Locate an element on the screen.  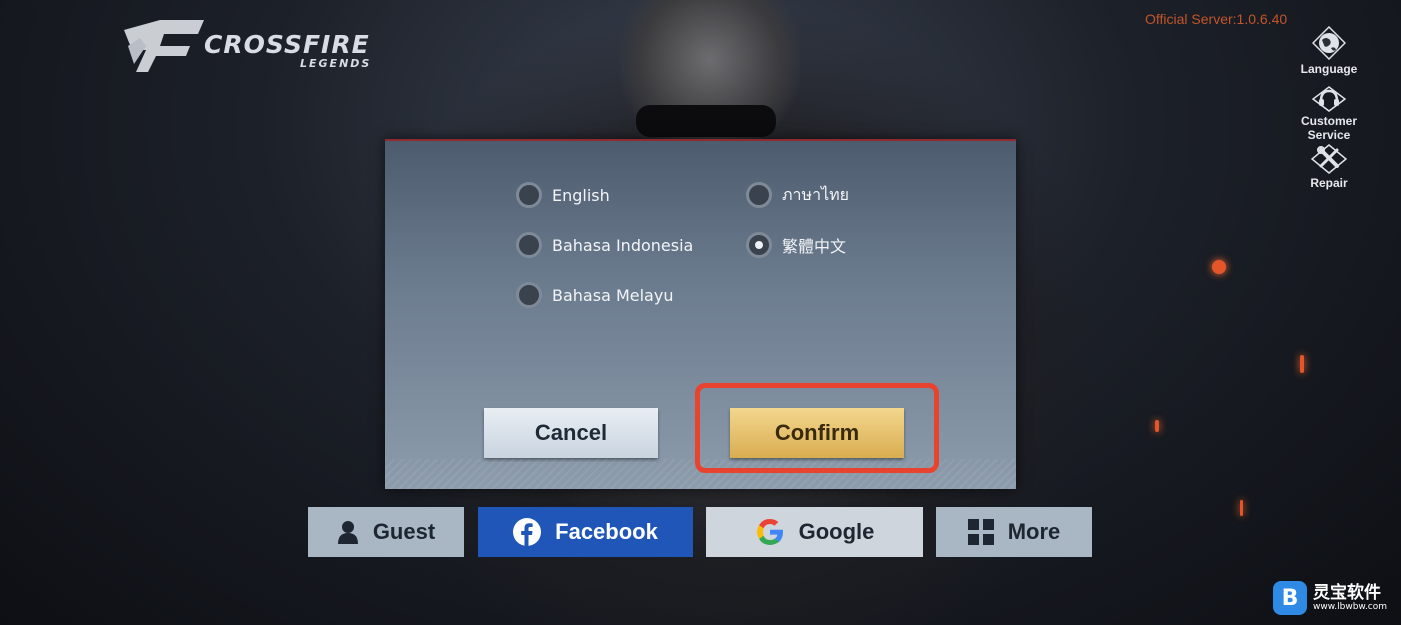
cancel-button: Cancel is located at coordinates (571, 433).